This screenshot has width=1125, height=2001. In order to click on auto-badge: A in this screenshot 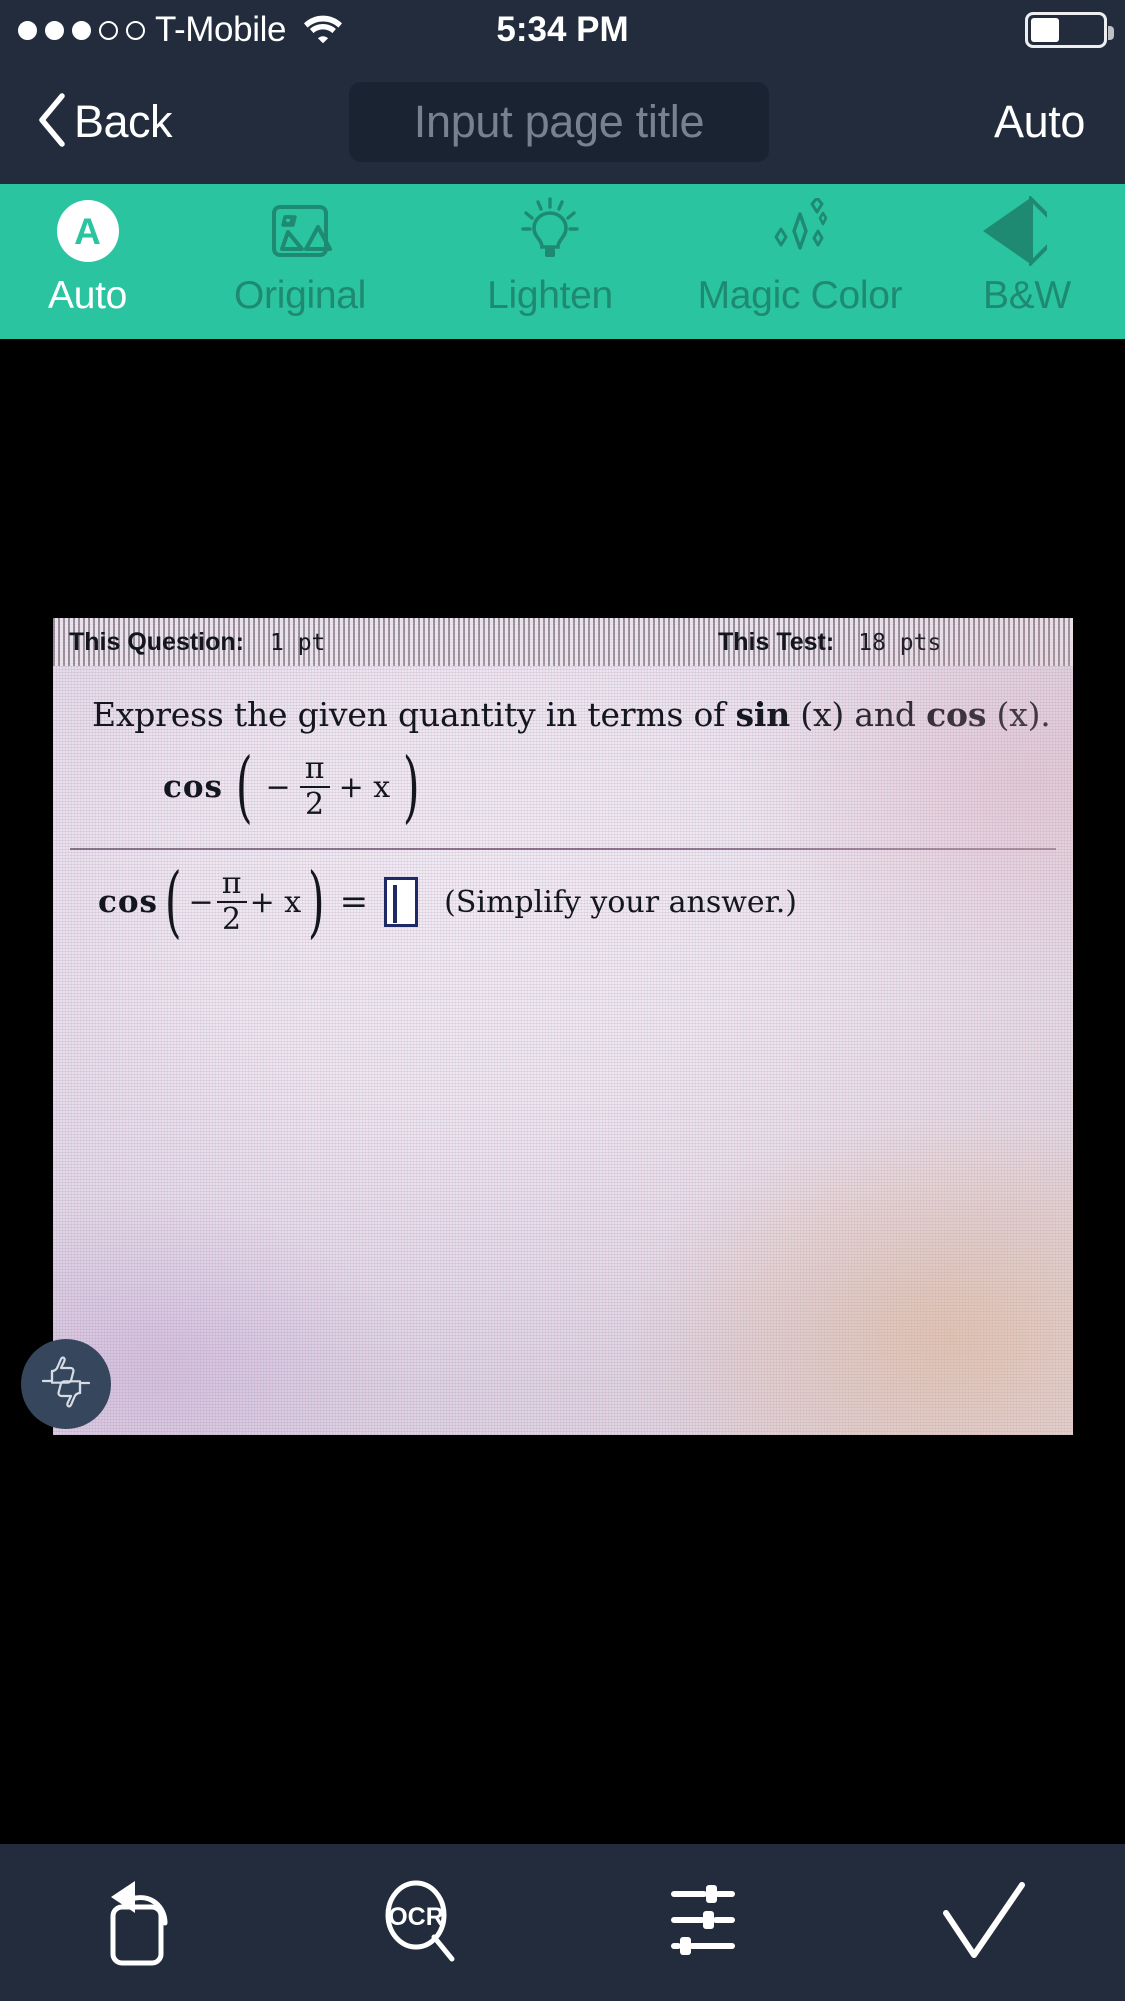, I will do `click(87, 231)`.